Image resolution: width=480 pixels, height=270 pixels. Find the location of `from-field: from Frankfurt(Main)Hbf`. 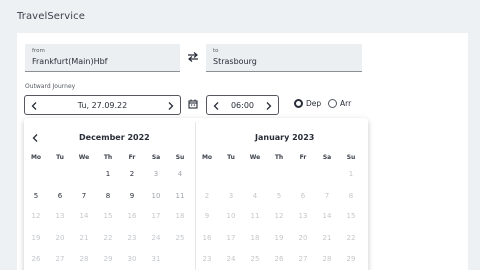

from-field: from Frankfurt(Main)Hbf is located at coordinates (102, 58).